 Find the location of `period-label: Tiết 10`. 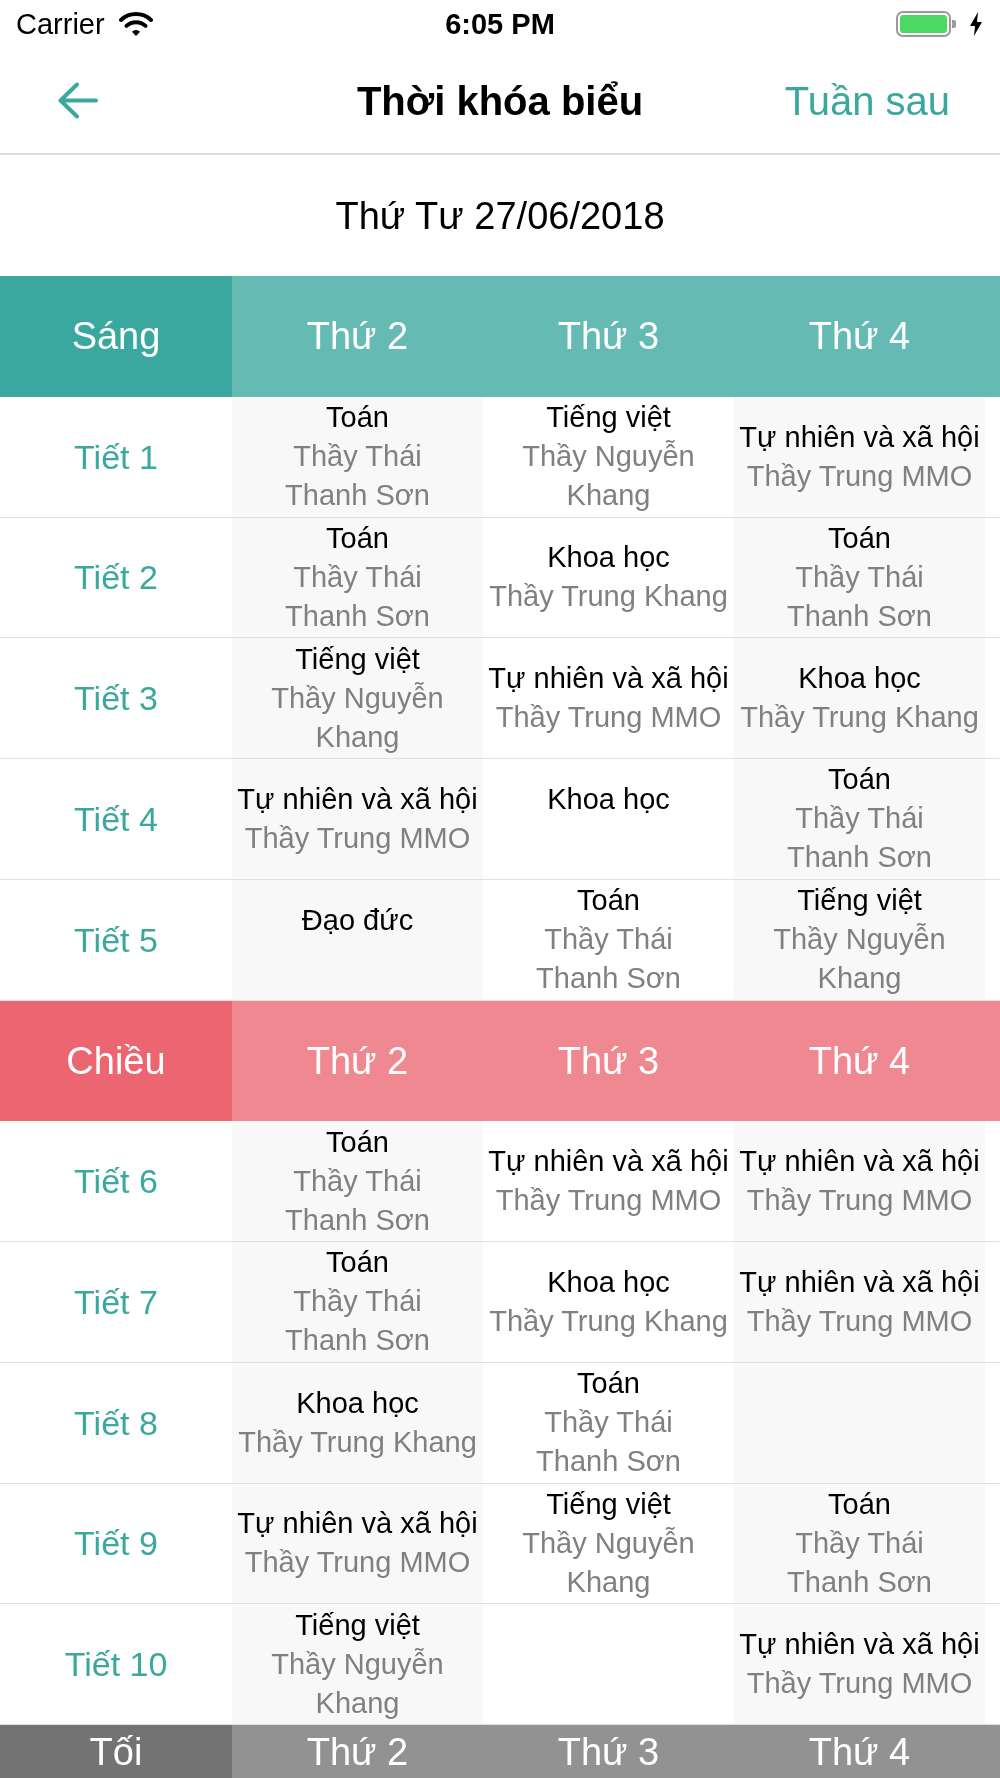

period-label: Tiết 10 is located at coordinates (116, 1664).